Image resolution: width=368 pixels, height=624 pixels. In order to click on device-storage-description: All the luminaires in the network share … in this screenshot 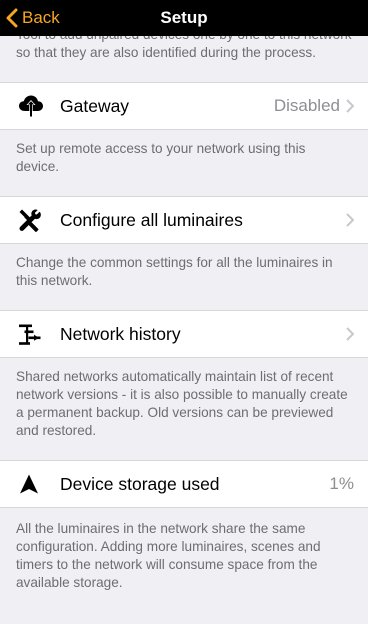, I will do `click(168, 555)`.